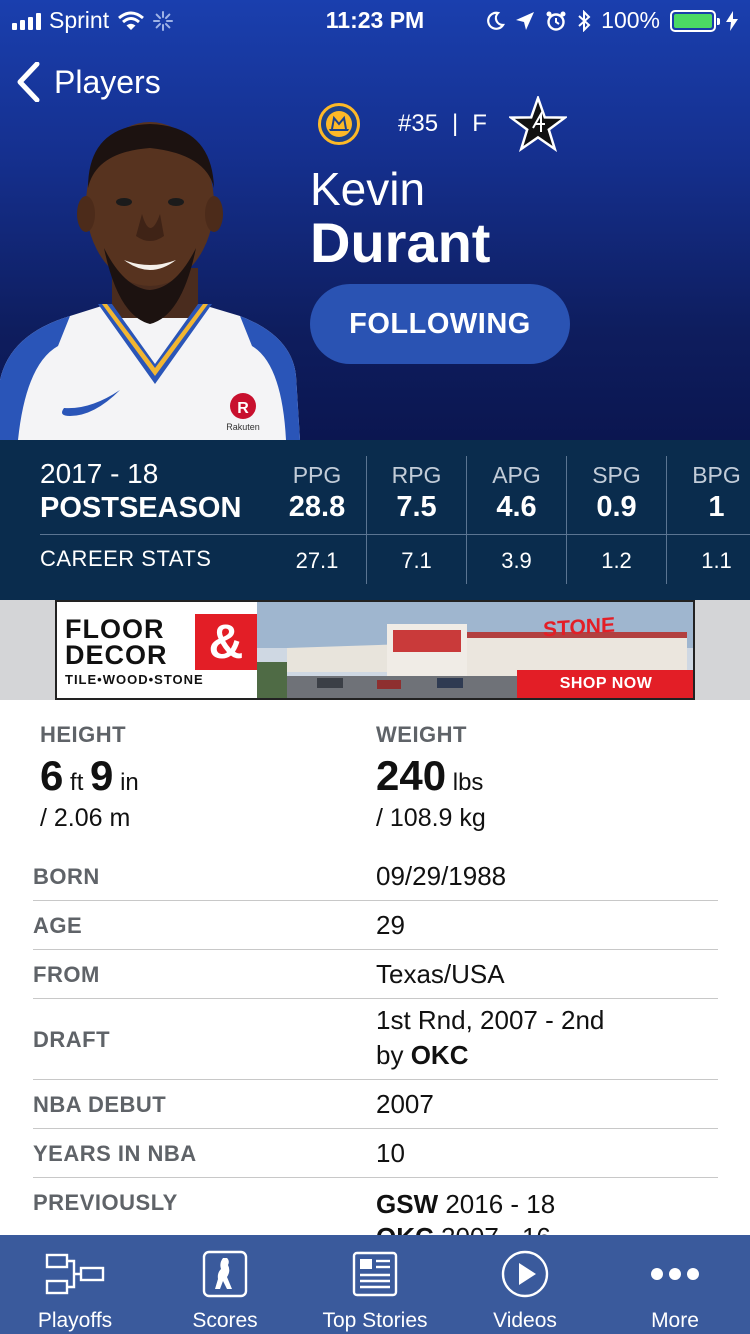 This screenshot has height=1334, width=750. What do you see at coordinates (695, 20) in the screenshot?
I see `battery-icon` at bounding box center [695, 20].